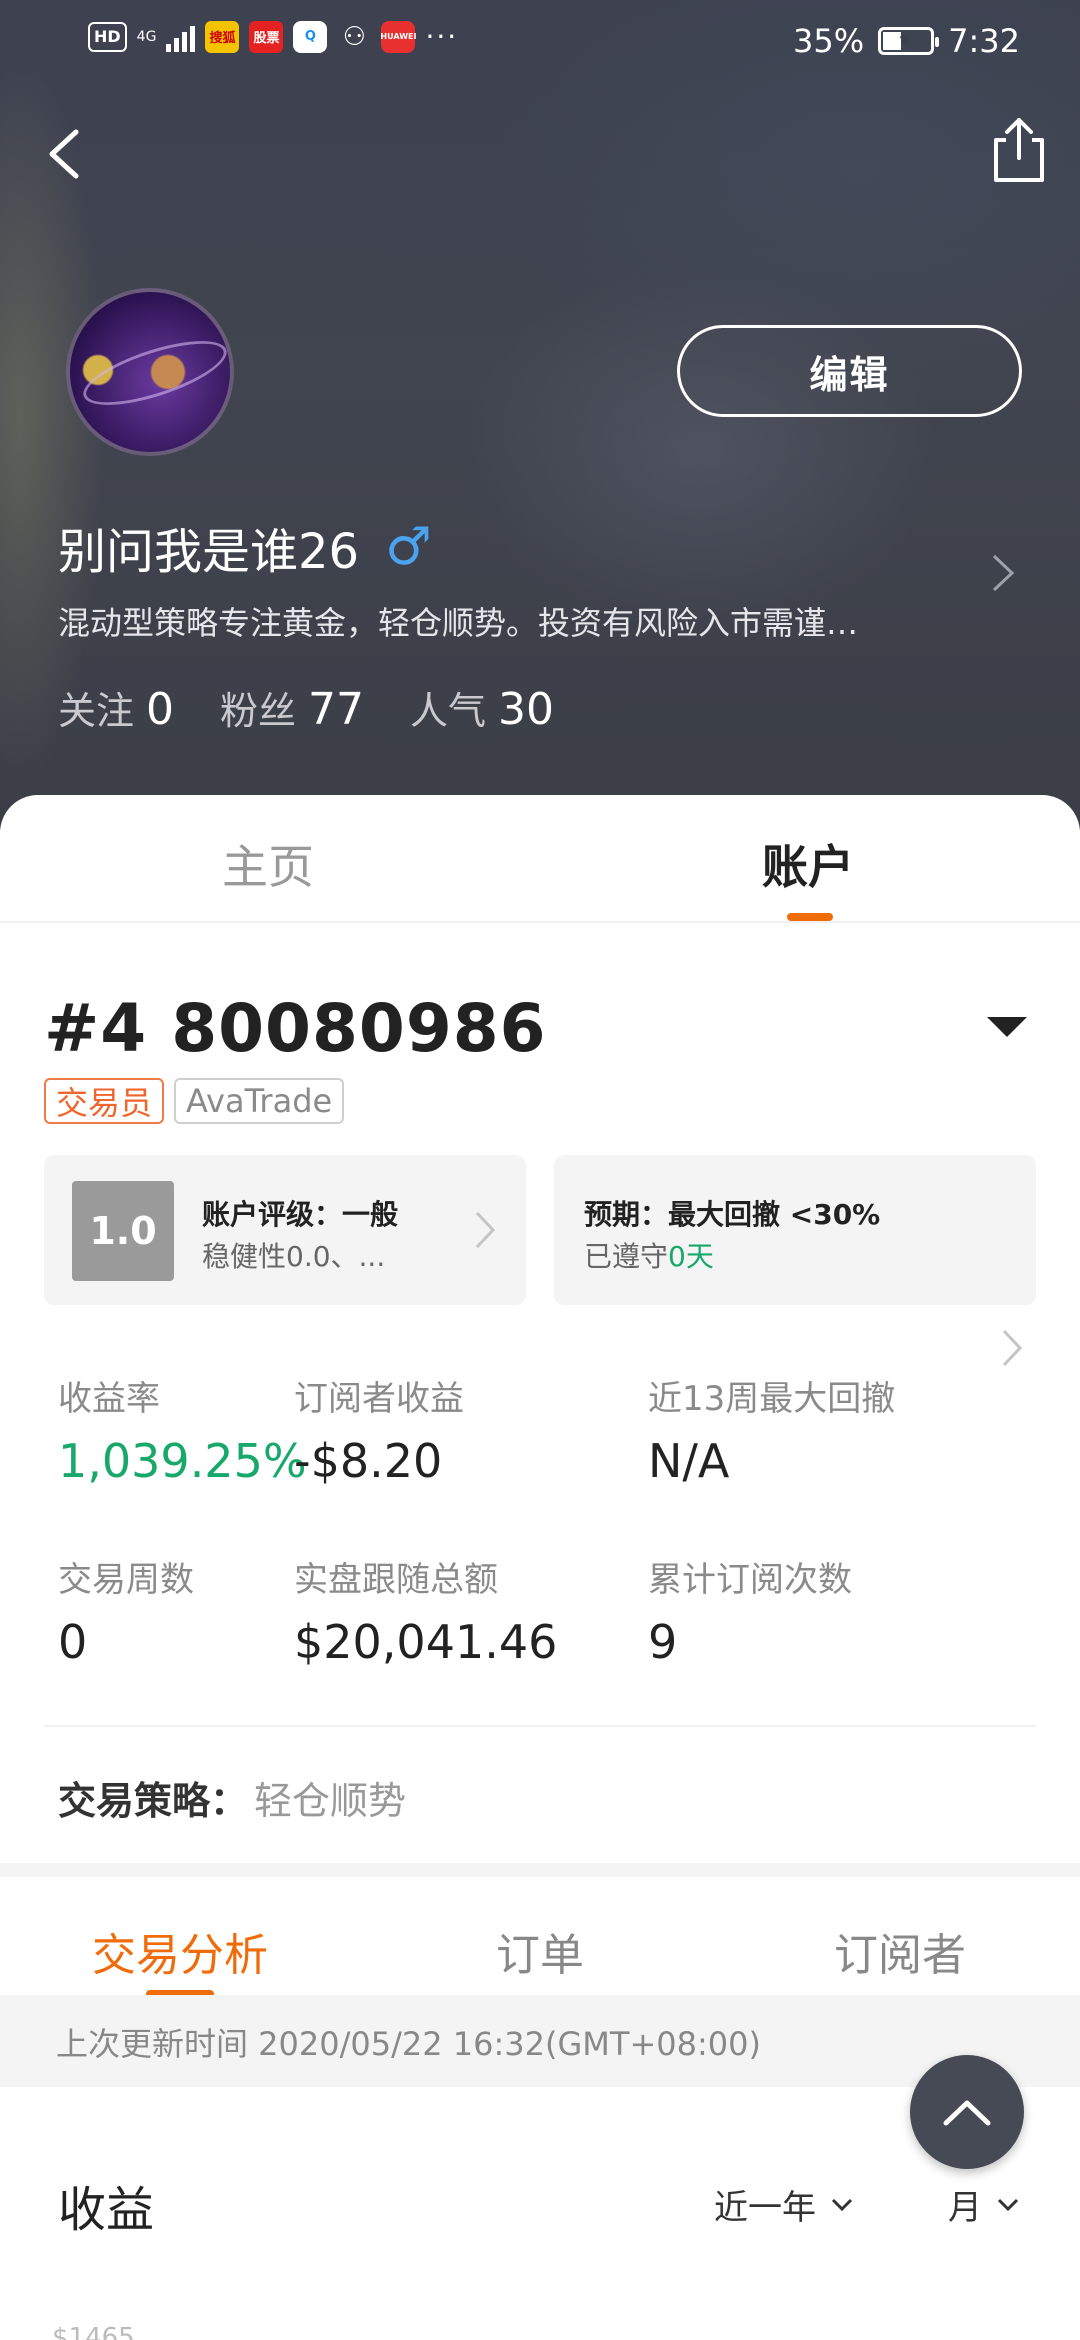 This screenshot has height=2340, width=1080. What do you see at coordinates (765, 2208) in the screenshot?
I see `period-value: 近一年` at bounding box center [765, 2208].